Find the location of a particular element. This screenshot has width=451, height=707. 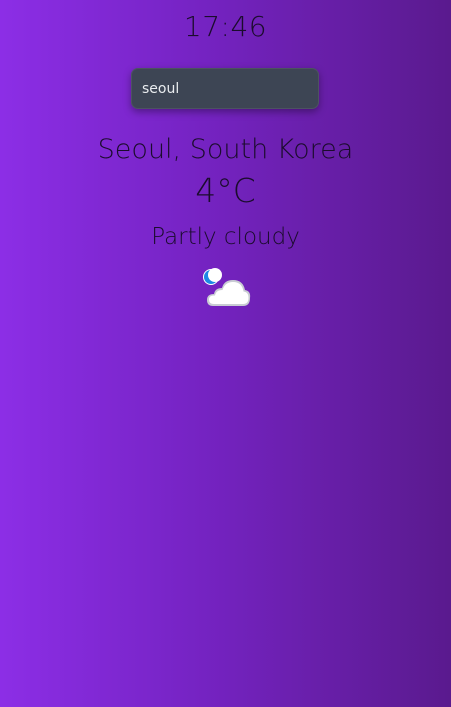

moon-cloud-icon is located at coordinates (226, 289).